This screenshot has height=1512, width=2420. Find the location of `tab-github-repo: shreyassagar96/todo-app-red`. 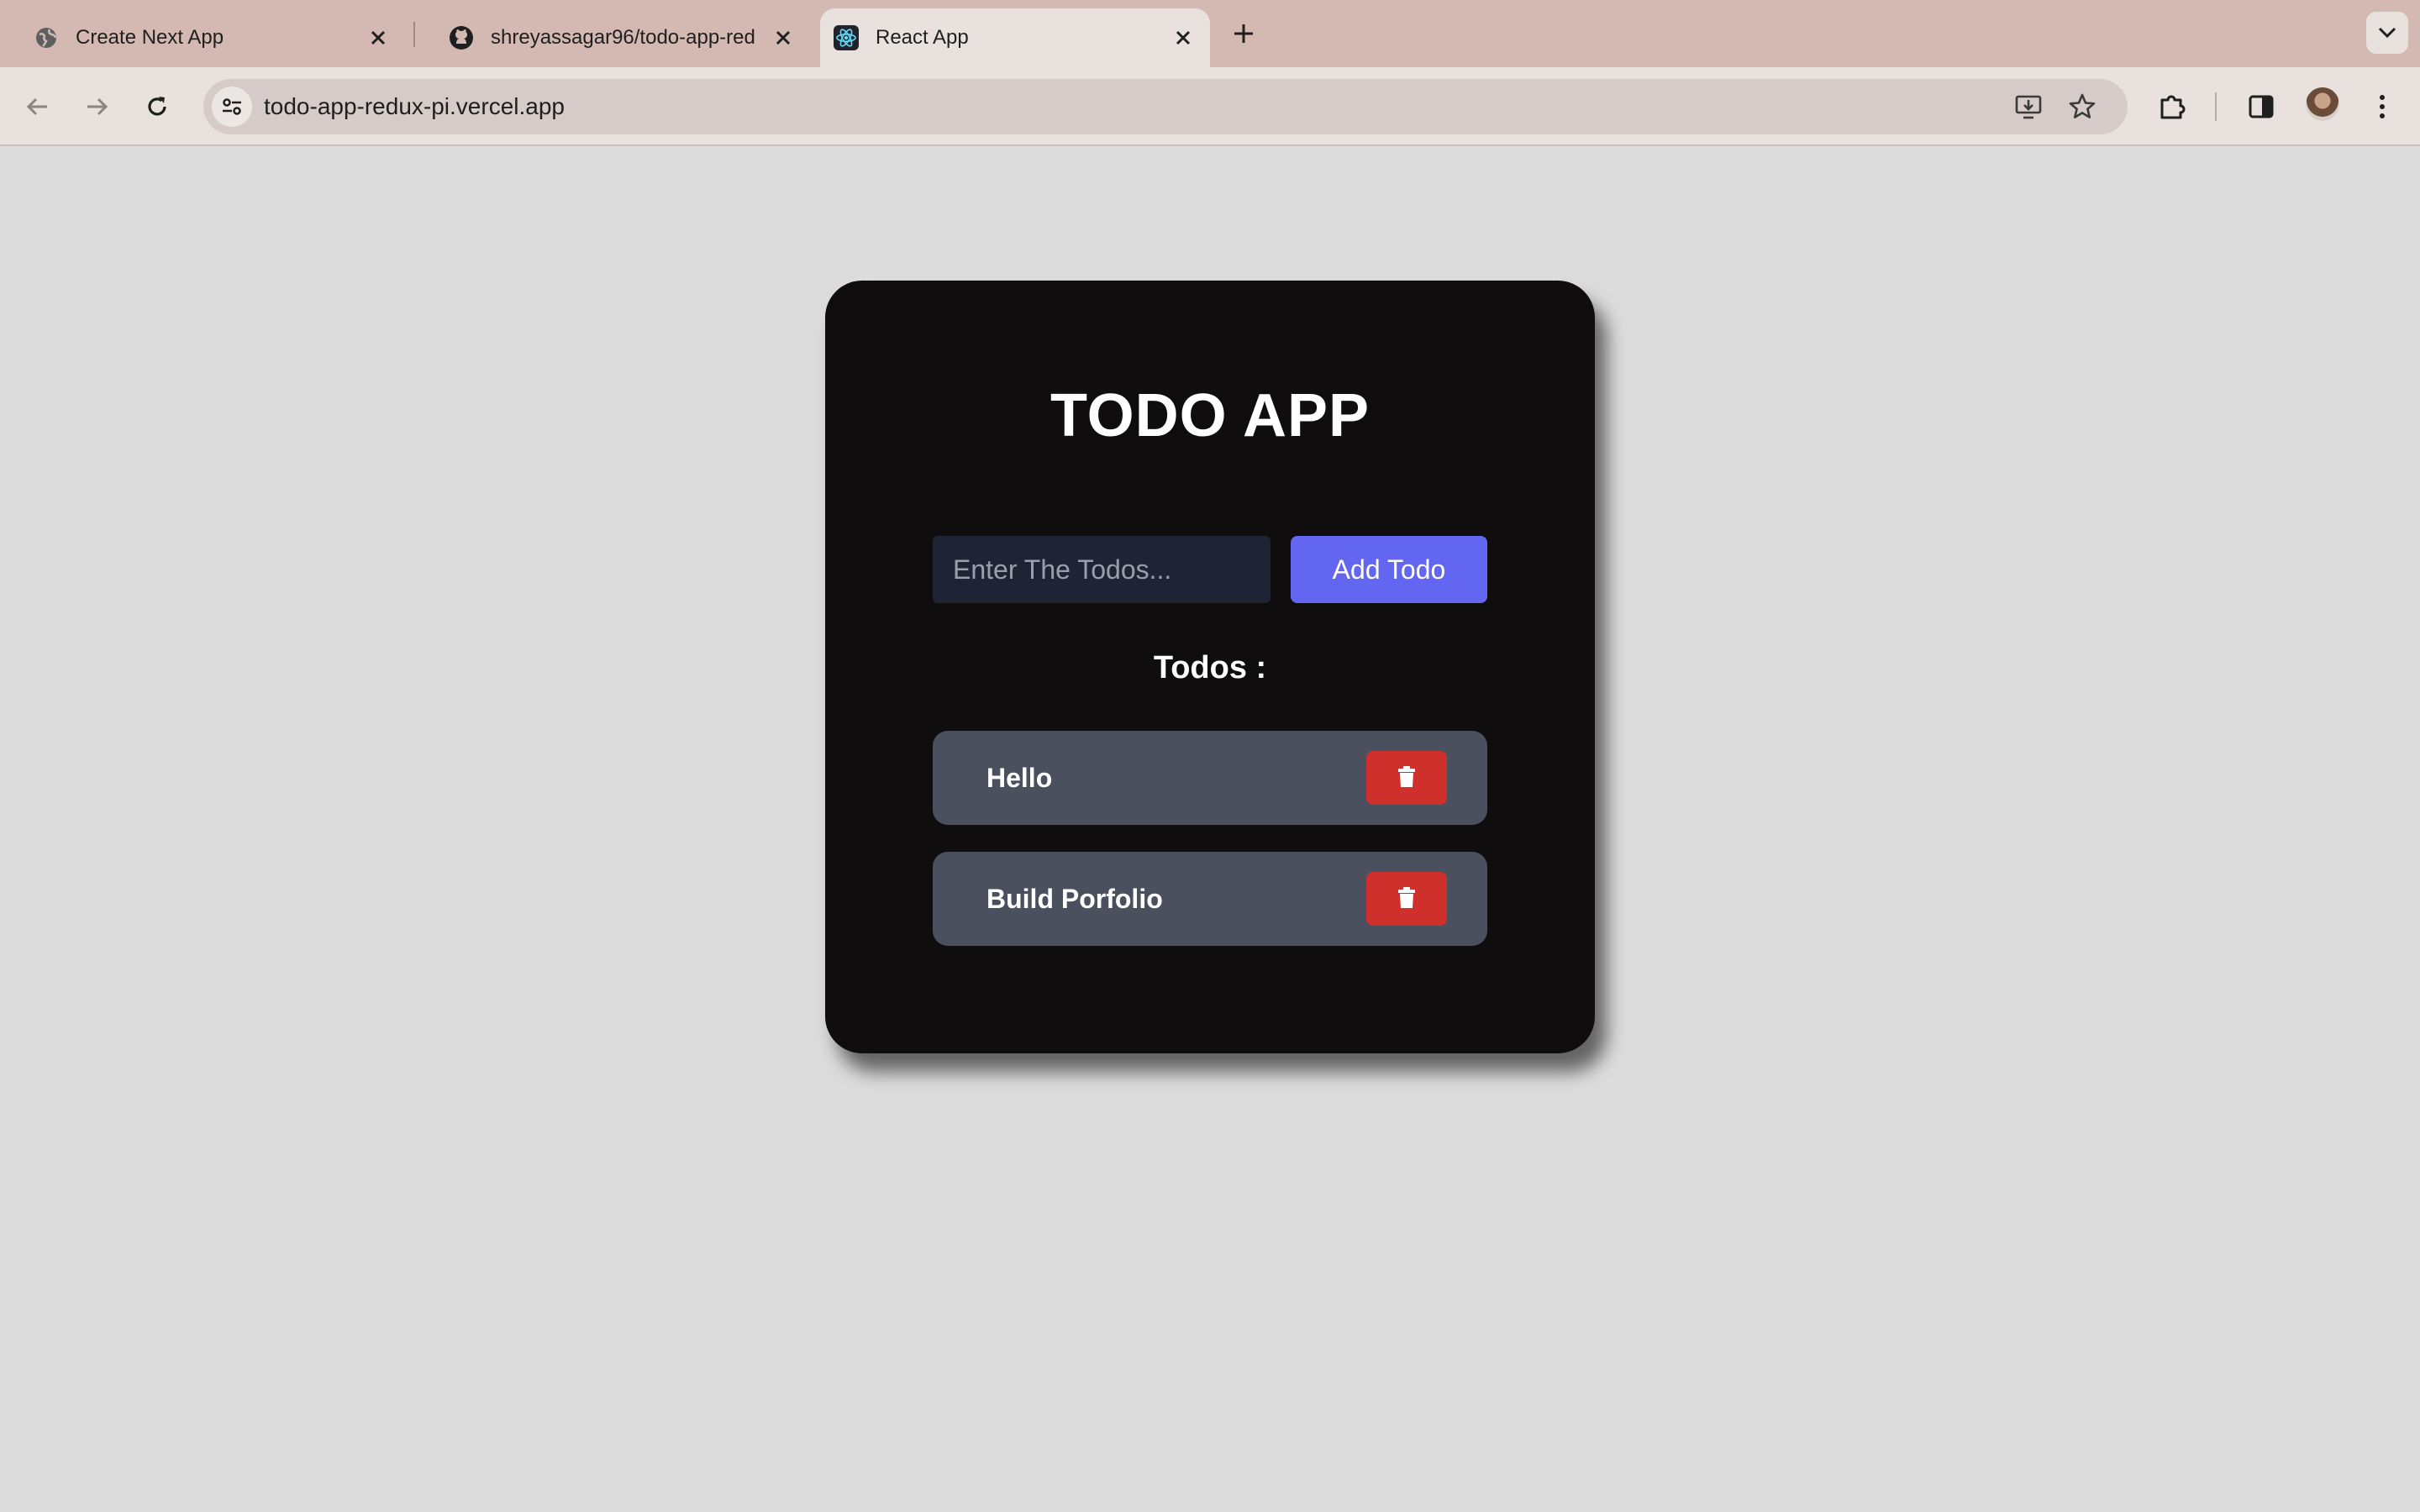

tab-github-repo: shreyassagar96/todo-app-red is located at coordinates (613, 37).